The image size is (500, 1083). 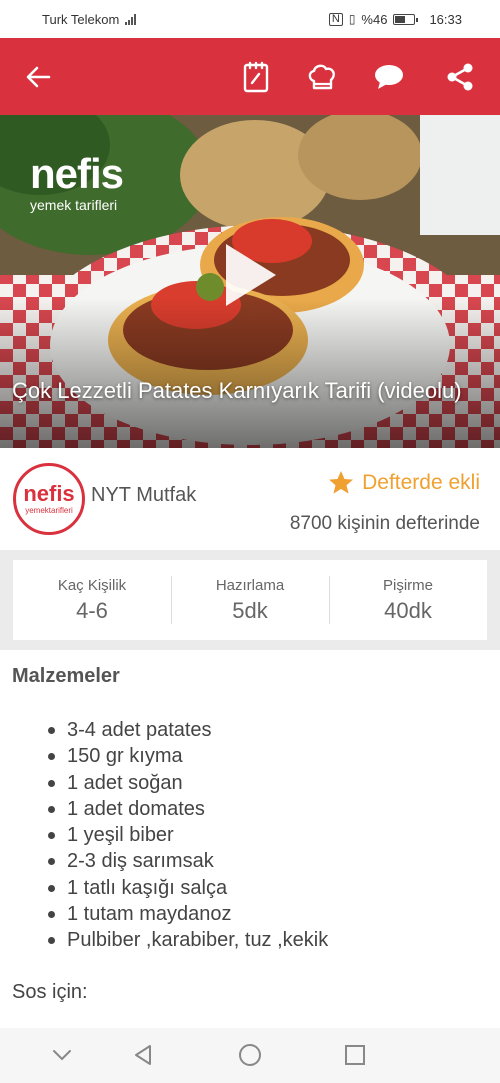 I want to click on share-button, so click(x=460, y=77).